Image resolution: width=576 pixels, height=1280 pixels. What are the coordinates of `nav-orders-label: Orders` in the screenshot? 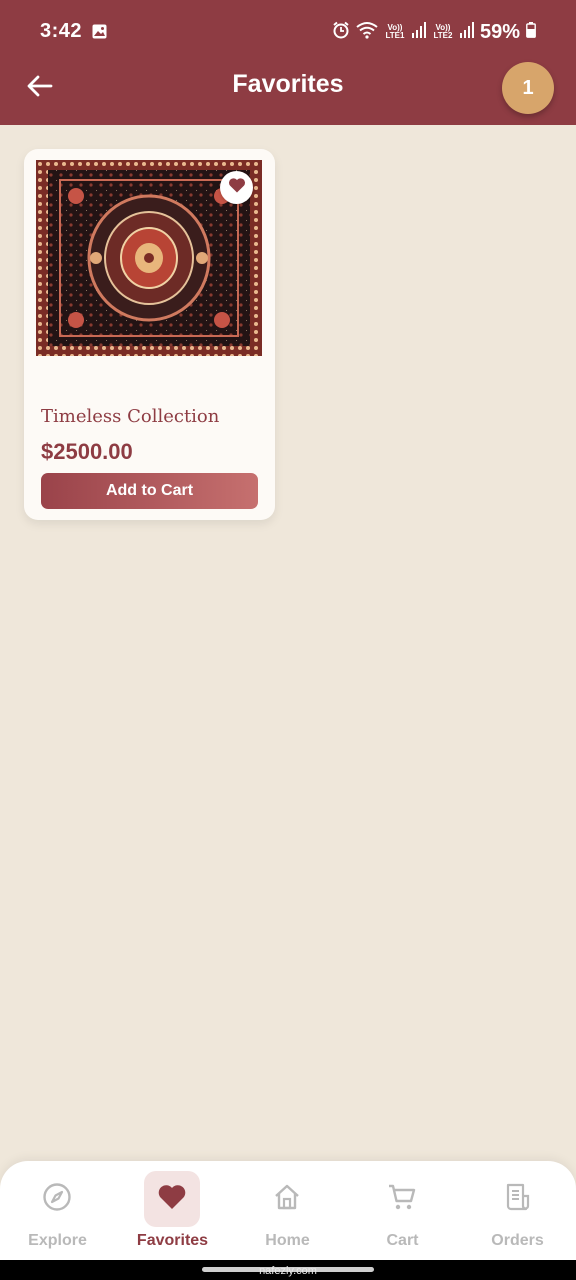 It's located at (517, 1240).